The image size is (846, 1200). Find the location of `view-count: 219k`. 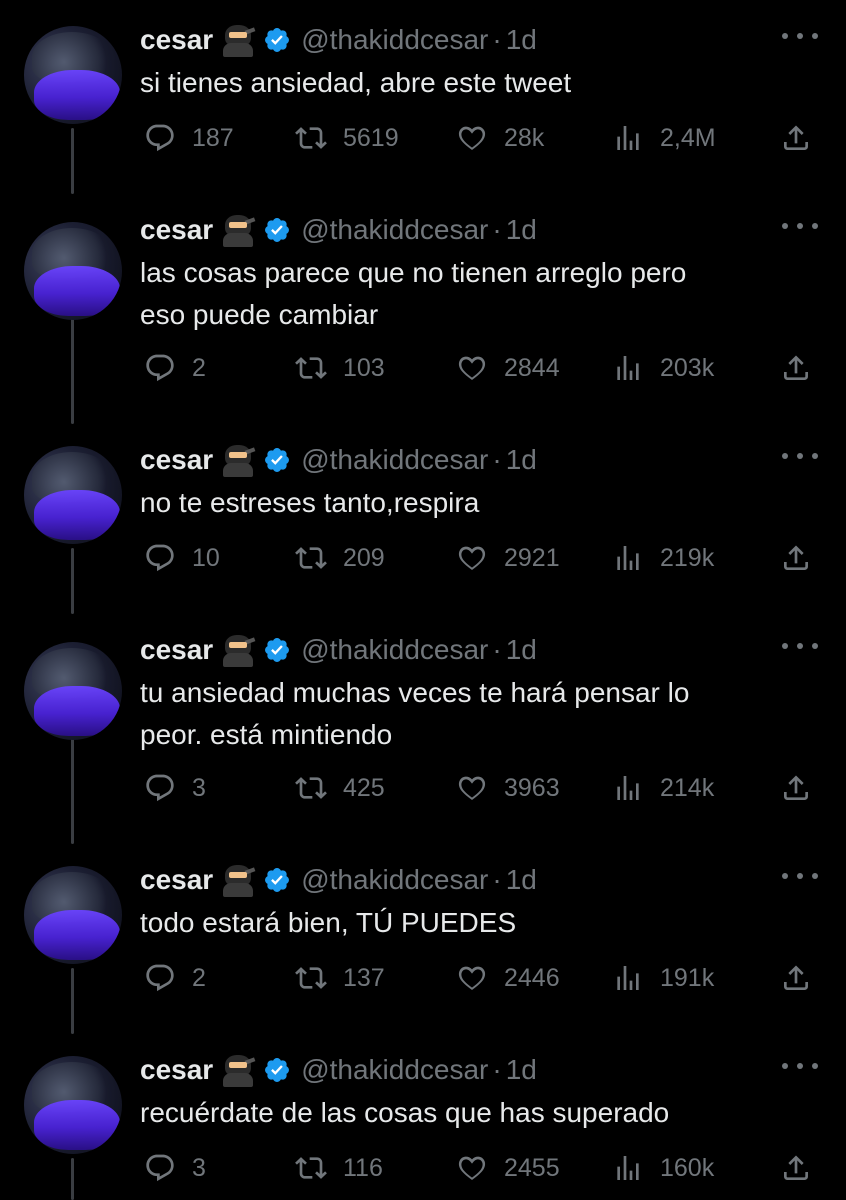

view-count: 219k is located at coordinates (687, 557).